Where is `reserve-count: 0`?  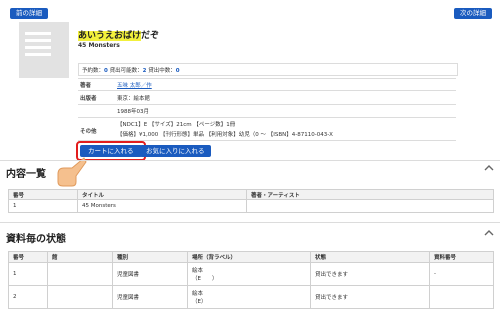
reserve-count: 0 is located at coordinates (106, 71).